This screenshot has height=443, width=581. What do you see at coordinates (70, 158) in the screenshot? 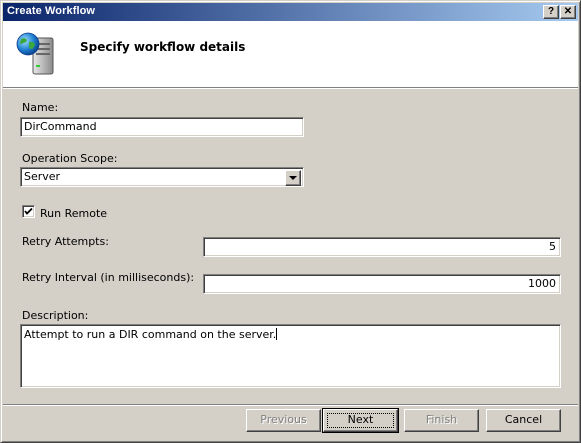
I see `operation-scope-label: Operation Scope:` at bounding box center [70, 158].